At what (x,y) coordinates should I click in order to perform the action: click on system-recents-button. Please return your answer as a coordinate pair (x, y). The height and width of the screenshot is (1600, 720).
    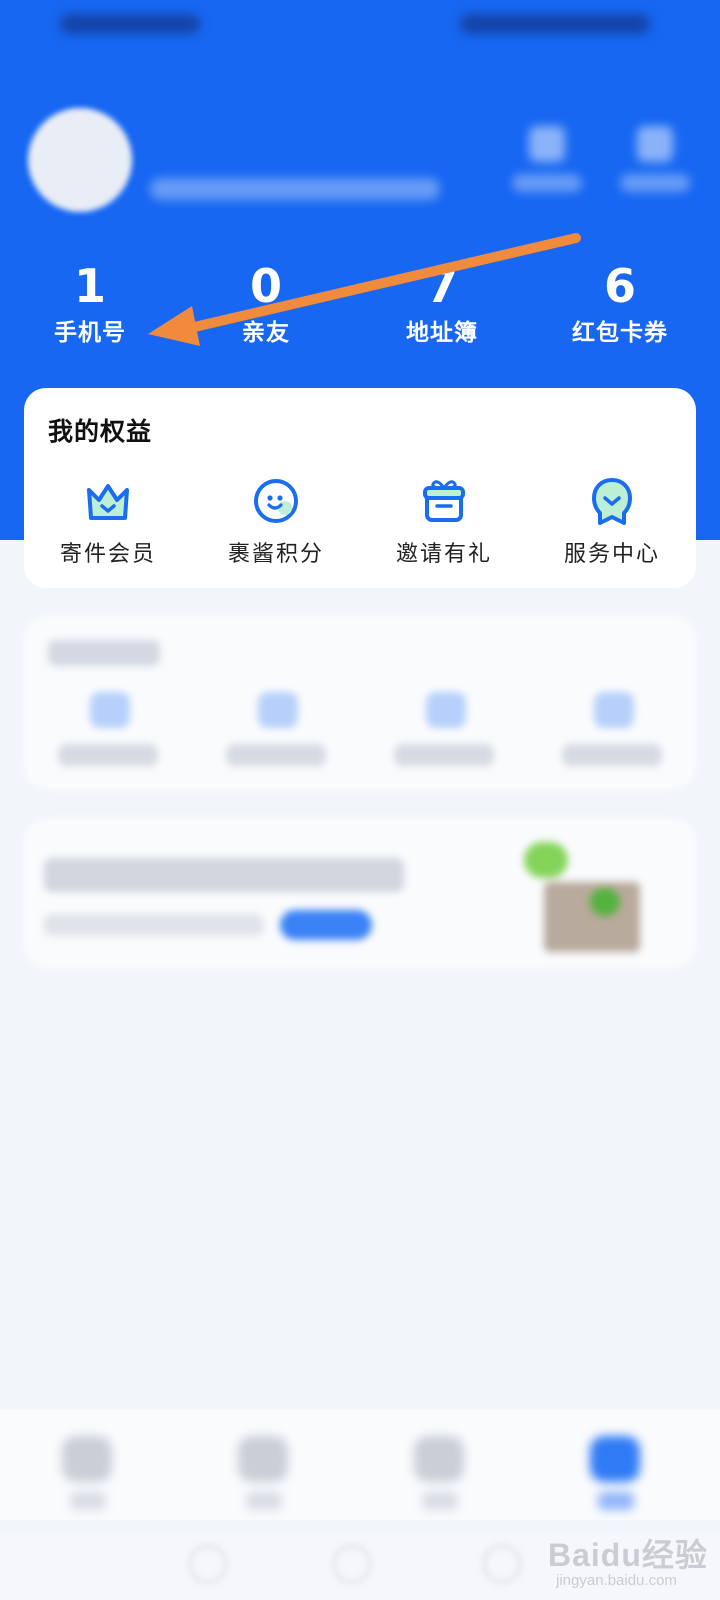
    Looking at the image, I should click on (502, 1564).